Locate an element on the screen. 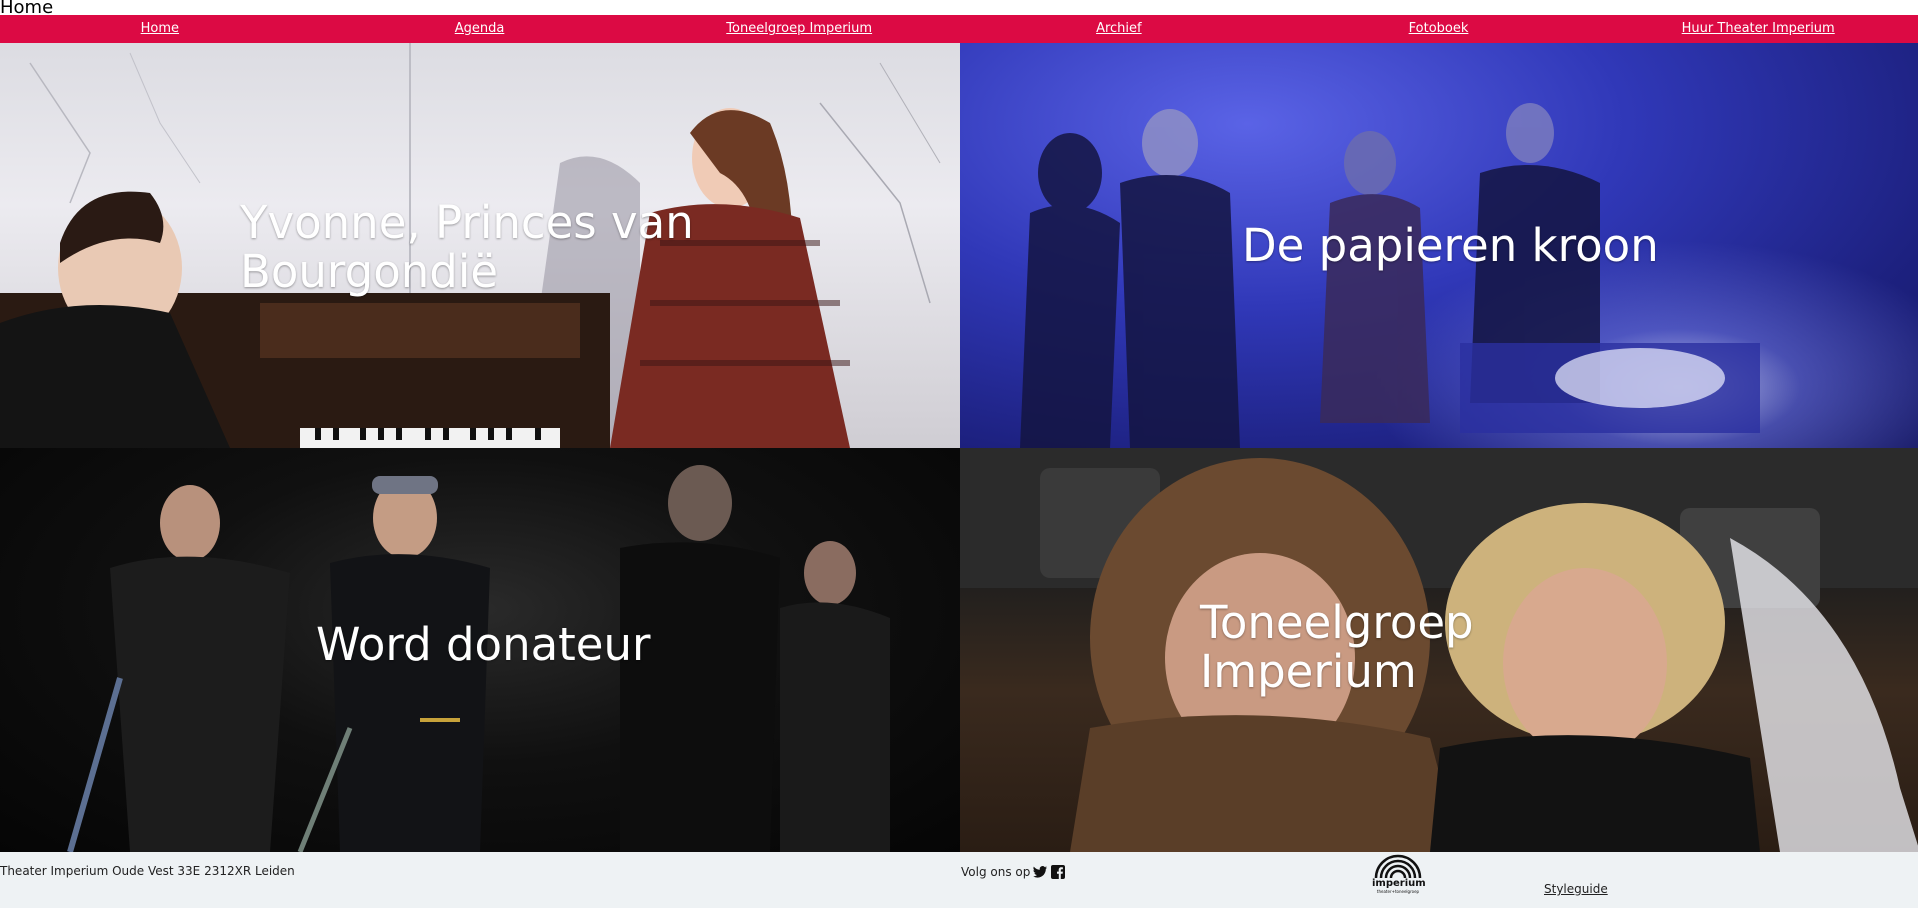 This screenshot has height=908, width=1918. styleguide-link: Styleguide is located at coordinates (1576, 889).